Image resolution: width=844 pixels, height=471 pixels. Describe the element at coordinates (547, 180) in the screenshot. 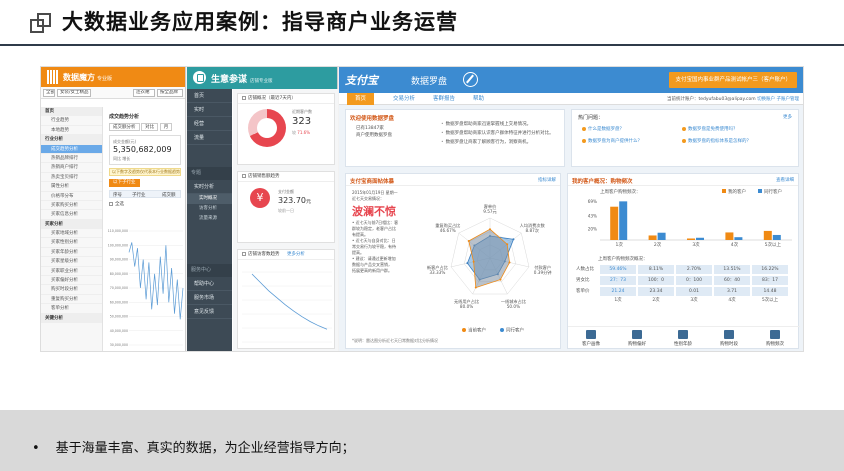

I see `metric-details-link: 指标详解` at that location.